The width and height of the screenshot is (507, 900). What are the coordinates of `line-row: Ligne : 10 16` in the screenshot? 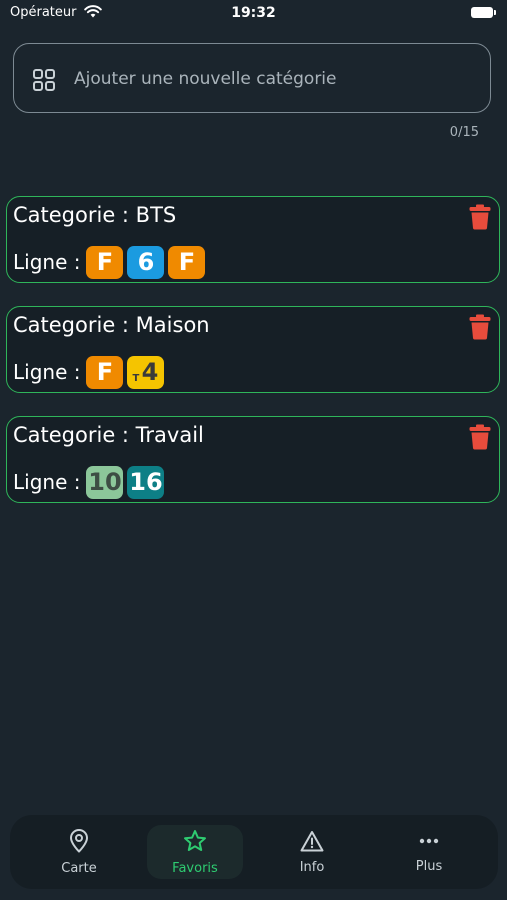 It's located at (90, 482).